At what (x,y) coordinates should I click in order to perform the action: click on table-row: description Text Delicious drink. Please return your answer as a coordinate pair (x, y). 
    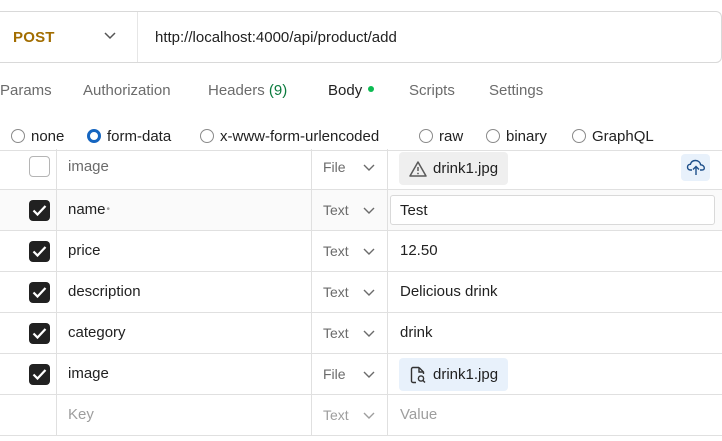
    Looking at the image, I should click on (361, 292).